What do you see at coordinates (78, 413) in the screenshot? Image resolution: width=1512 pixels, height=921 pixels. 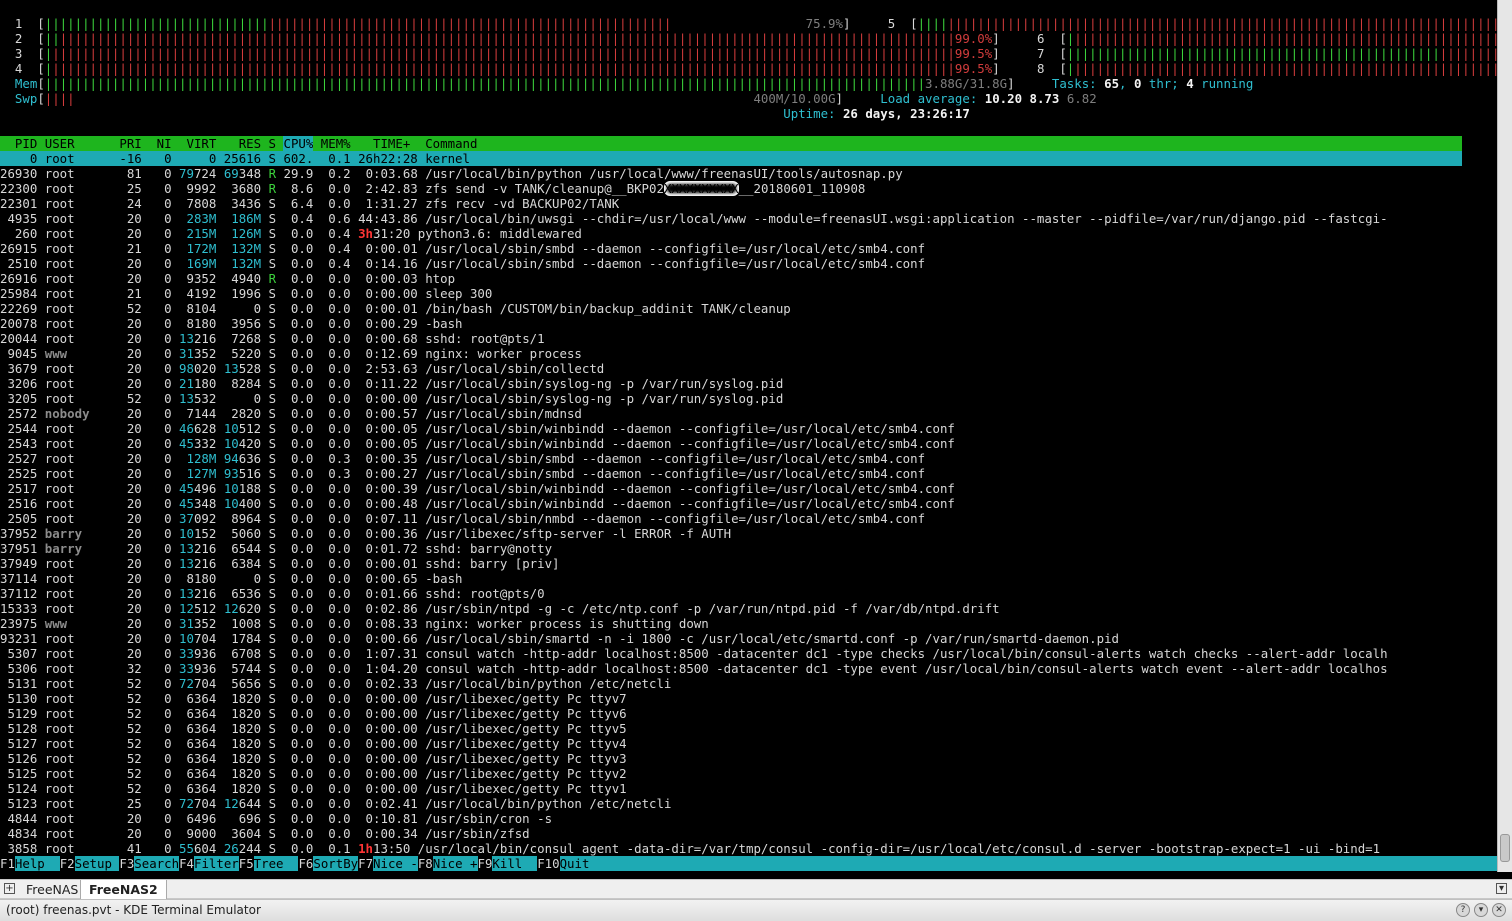 I see `terminal-text: nobody` at bounding box center [78, 413].